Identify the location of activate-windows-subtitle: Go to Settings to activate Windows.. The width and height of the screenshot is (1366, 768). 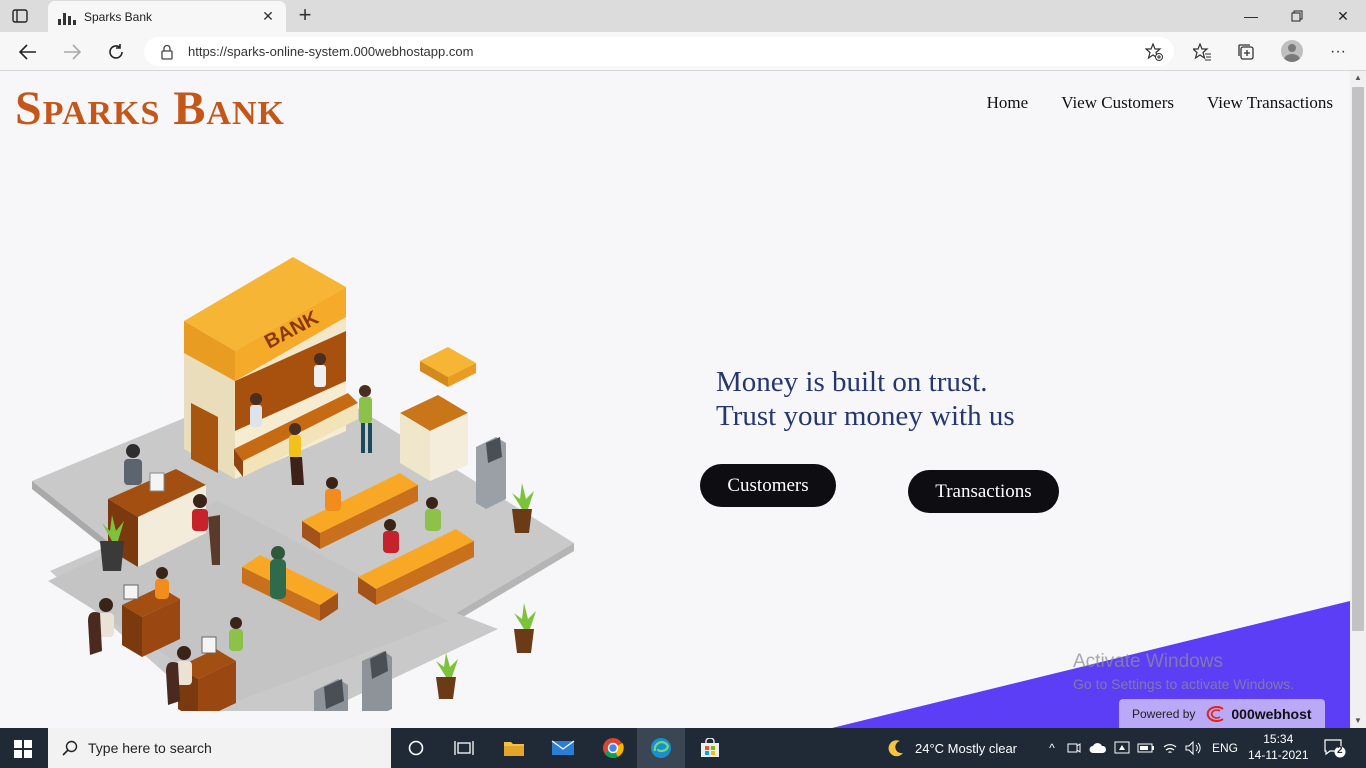
(1183, 684).